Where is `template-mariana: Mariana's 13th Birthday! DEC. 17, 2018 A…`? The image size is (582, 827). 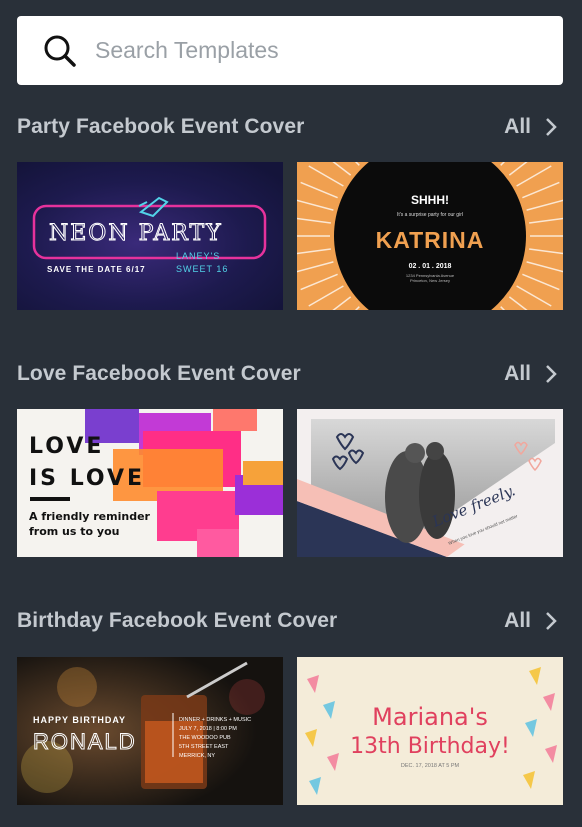 template-mariana: Mariana's 13th Birthday! DEC. 17, 2018 A… is located at coordinates (430, 731).